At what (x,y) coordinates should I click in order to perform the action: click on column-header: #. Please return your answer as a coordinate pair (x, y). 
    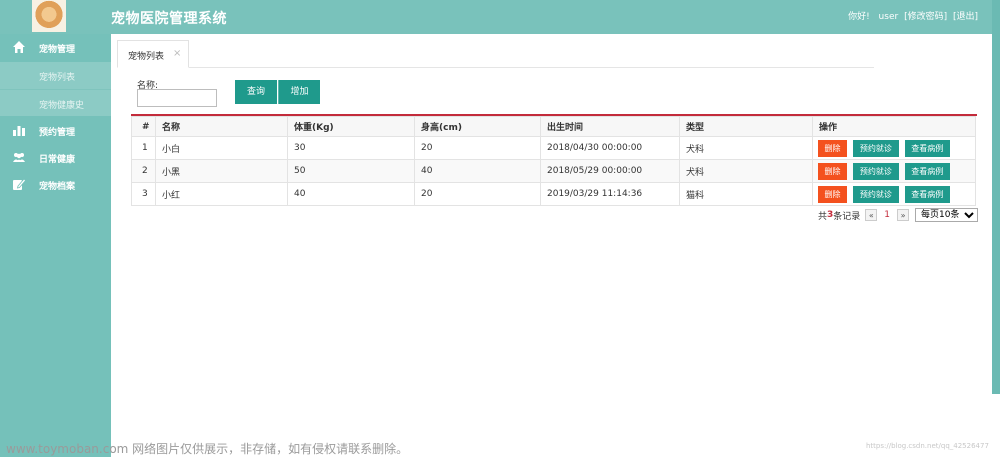
    Looking at the image, I should click on (143, 126).